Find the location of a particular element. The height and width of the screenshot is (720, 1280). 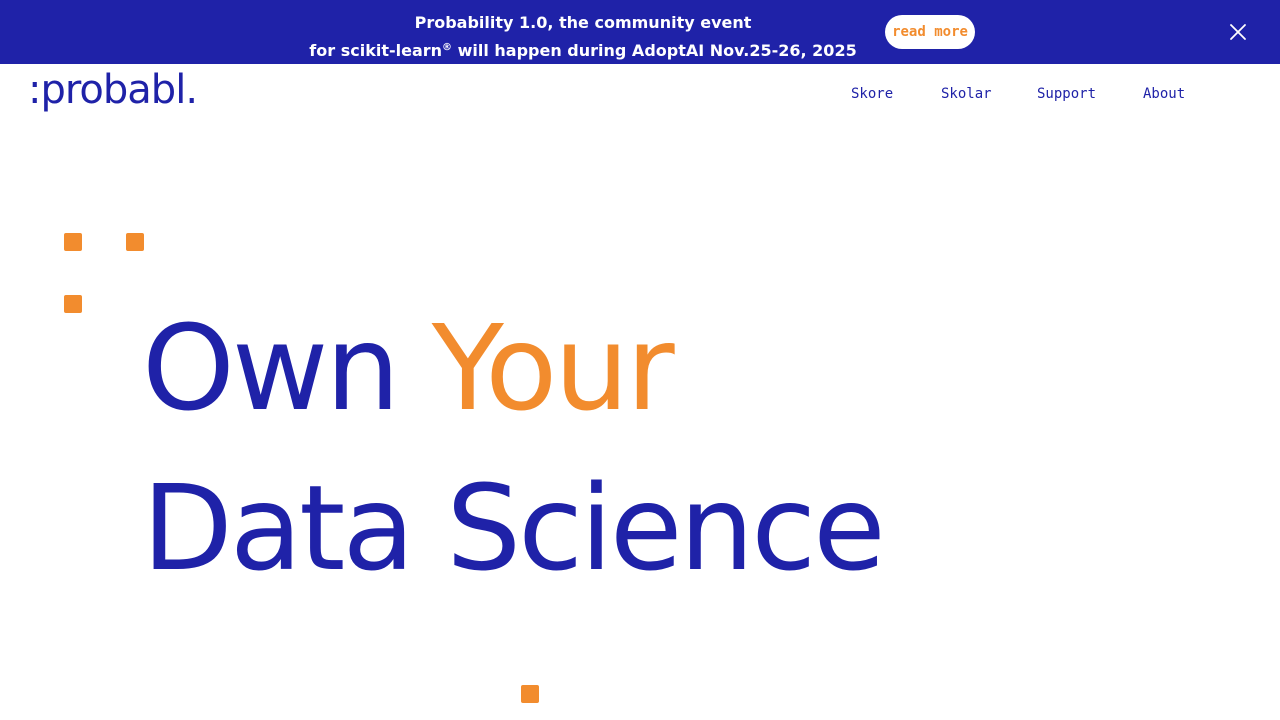

hero-title-line-2: Data Science is located at coordinates (514, 528).